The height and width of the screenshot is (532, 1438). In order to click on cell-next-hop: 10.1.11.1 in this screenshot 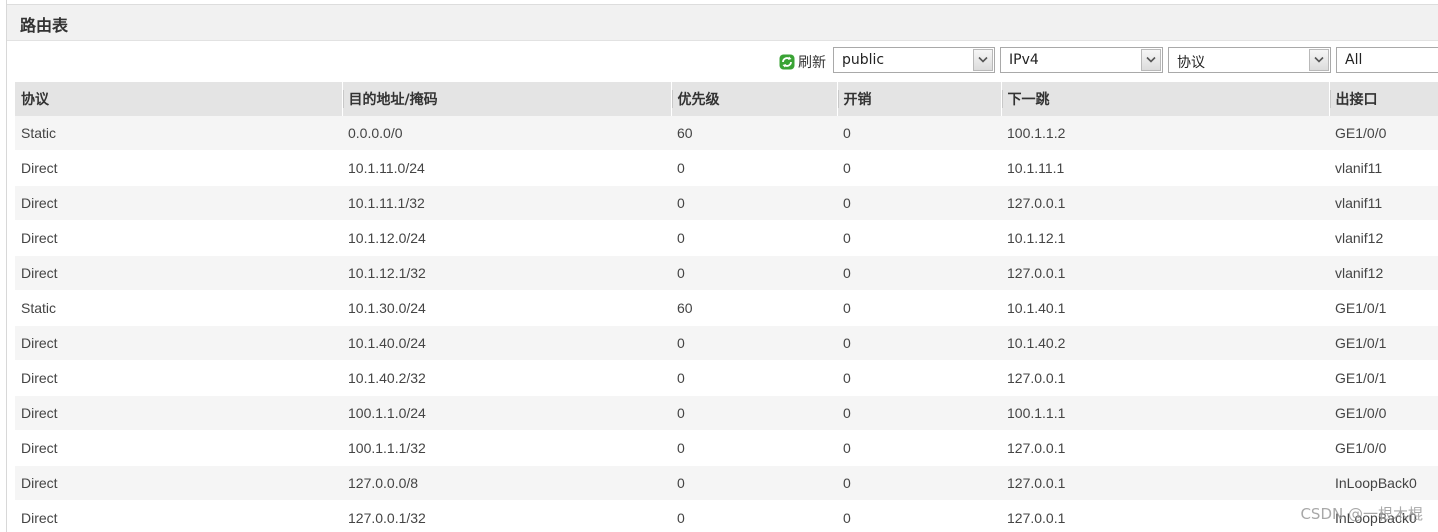, I will do `click(1165, 168)`.